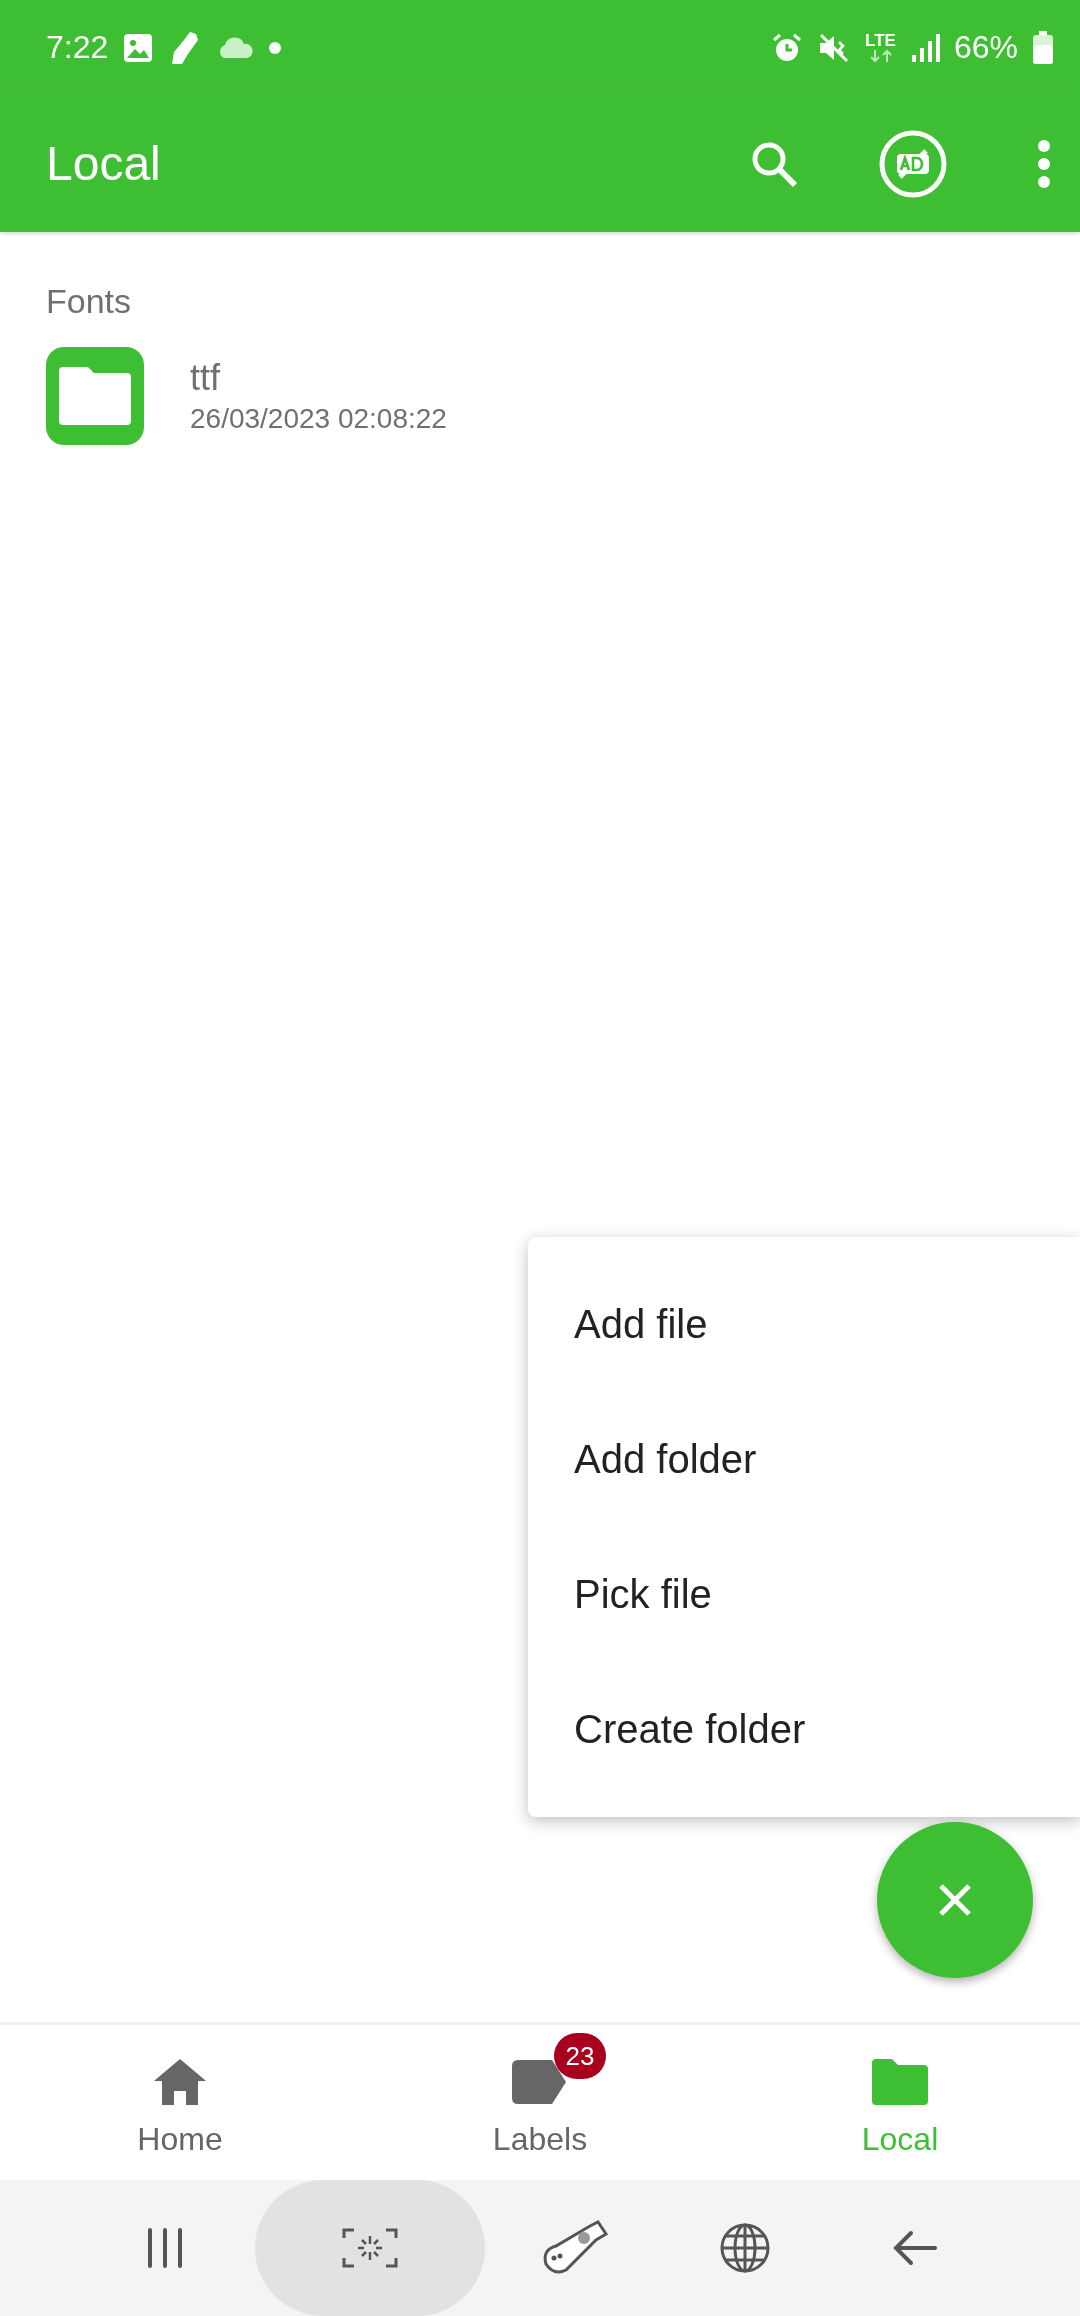 The width and height of the screenshot is (1080, 2316). I want to click on dot-icon, so click(275, 47).